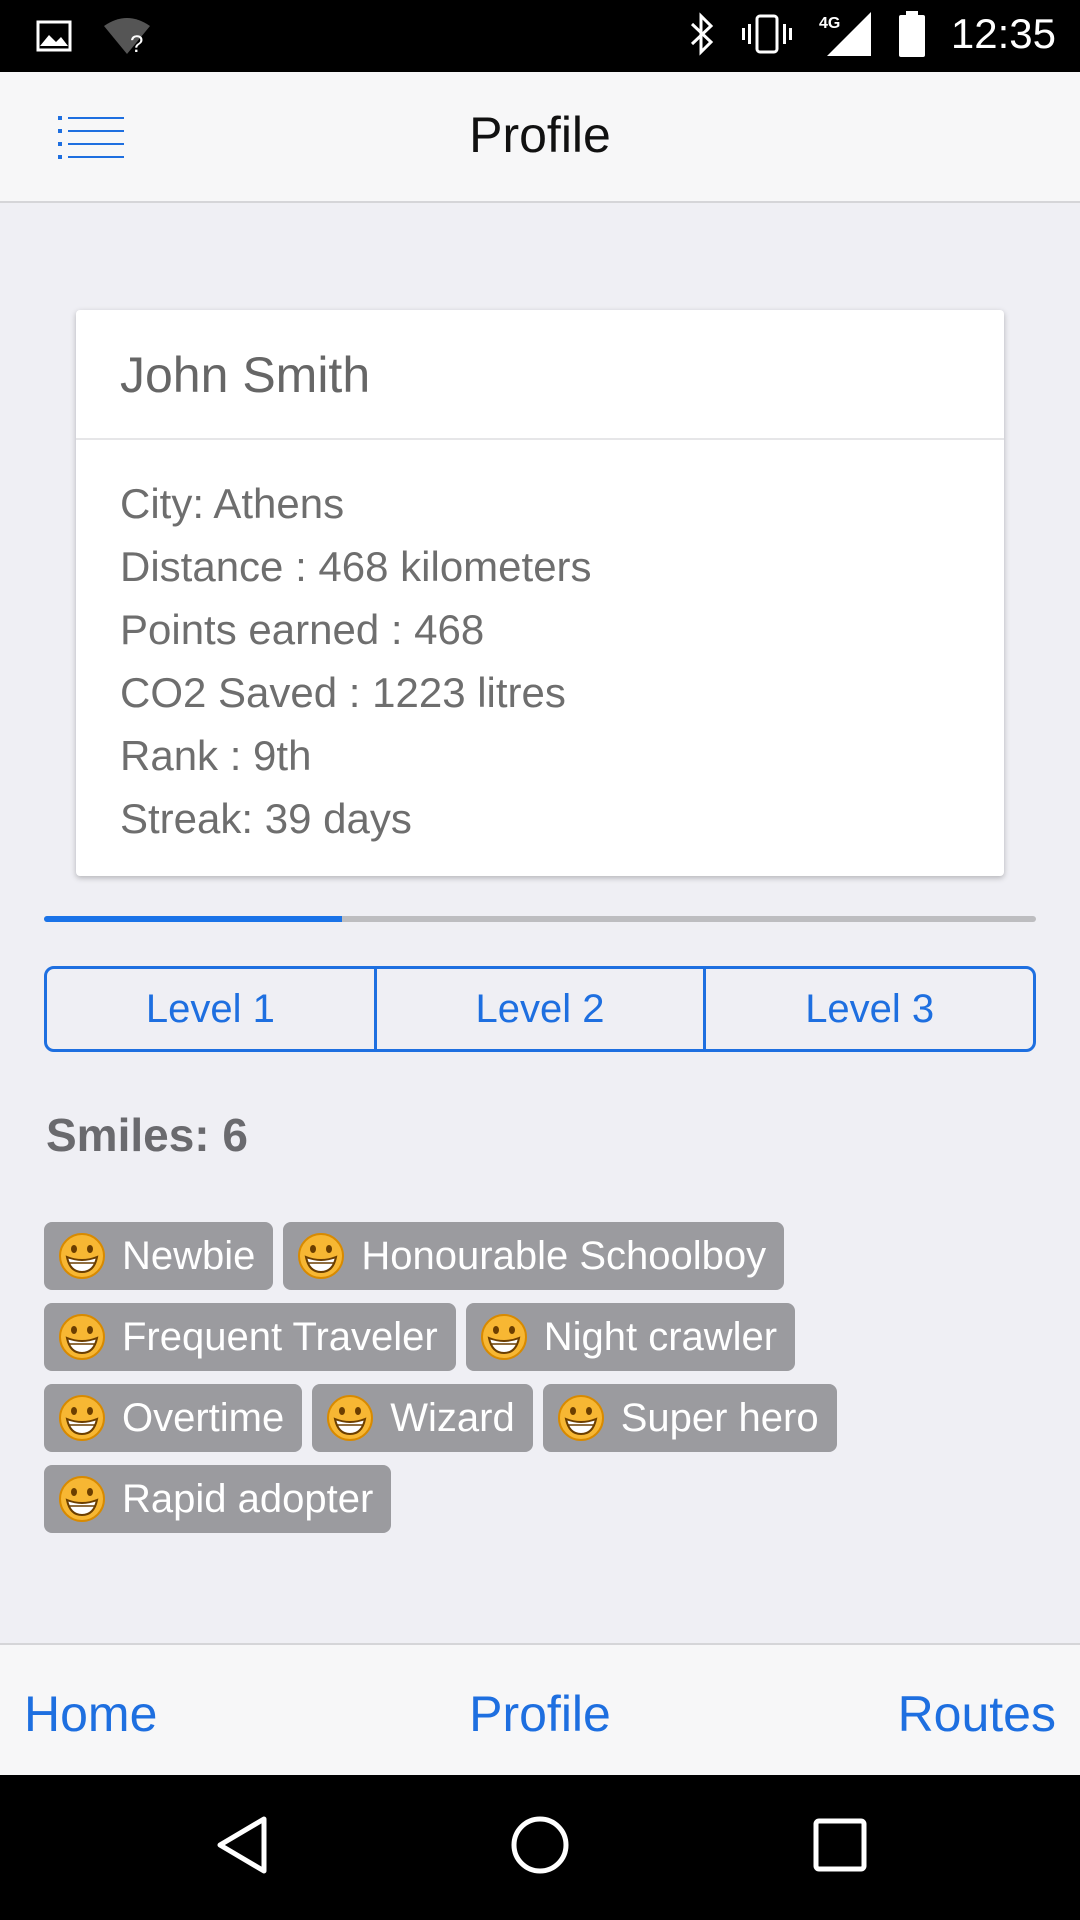 This screenshot has width=1080, height=1920. I want to click on badge-frequent-traveler: Frequent Traveler, so click(250, 1337).